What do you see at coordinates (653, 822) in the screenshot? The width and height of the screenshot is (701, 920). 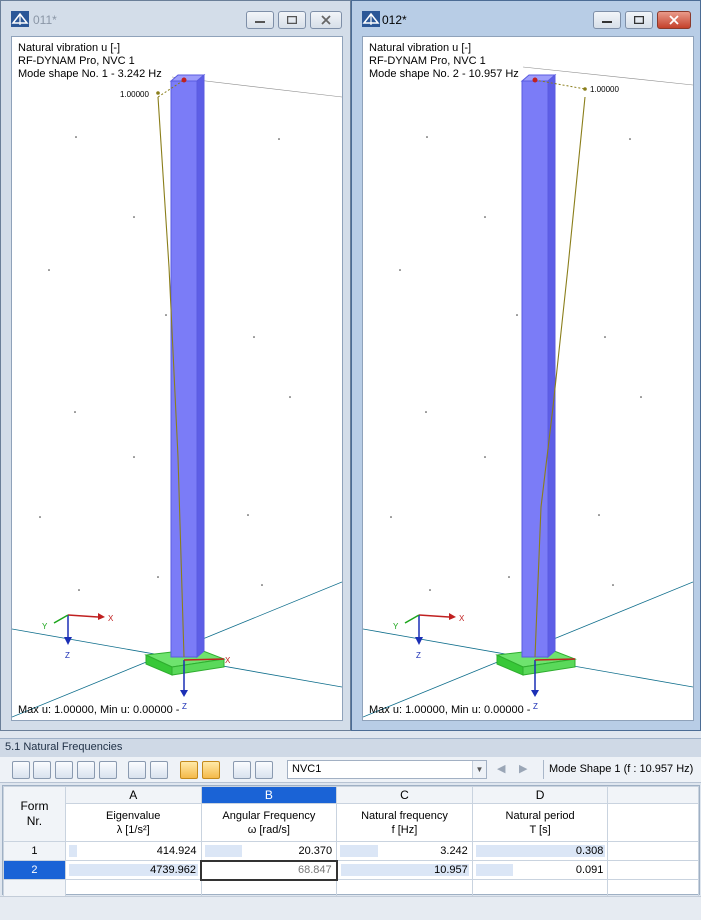 I see `empty-subheader` at bounding box center [653, 822].